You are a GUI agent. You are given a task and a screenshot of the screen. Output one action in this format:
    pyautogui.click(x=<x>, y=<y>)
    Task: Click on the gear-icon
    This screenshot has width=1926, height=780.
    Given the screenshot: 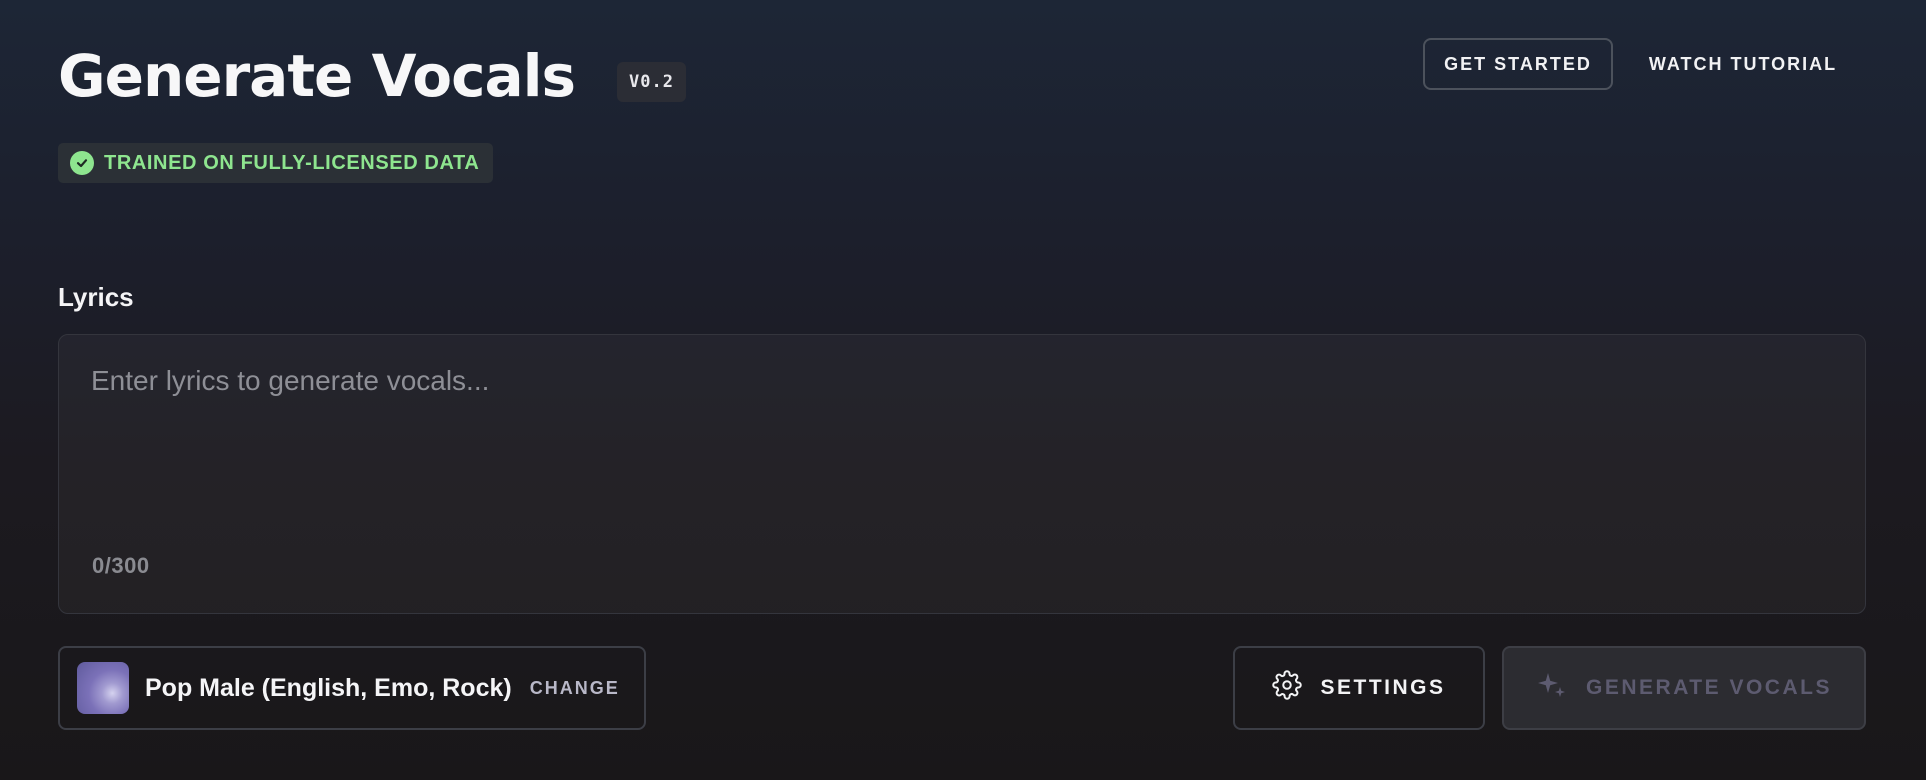 What is the action you would take?
    pyautogui.click(x=1287, y=688)
    